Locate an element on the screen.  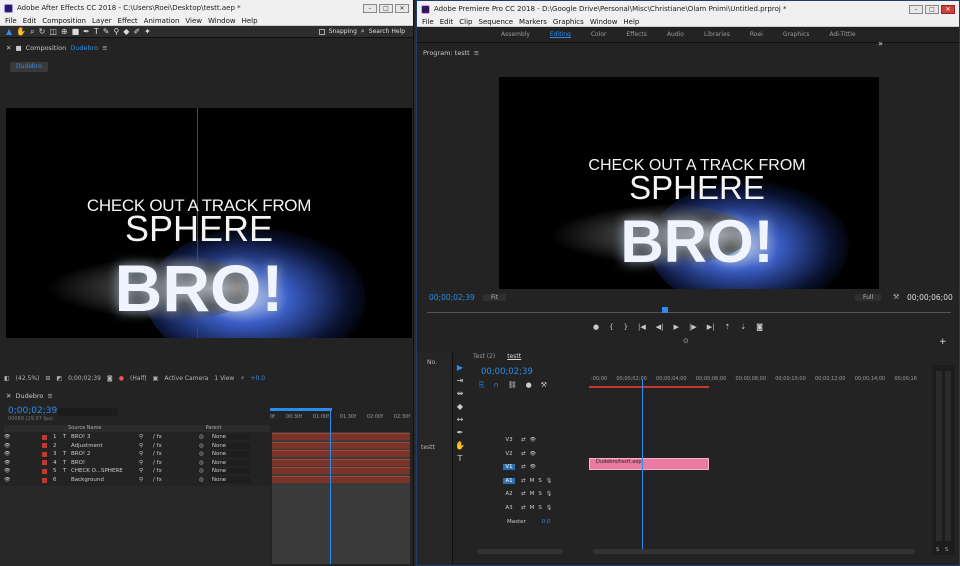
program-menu-icon: ≡ is located at coordinates (476, 53).